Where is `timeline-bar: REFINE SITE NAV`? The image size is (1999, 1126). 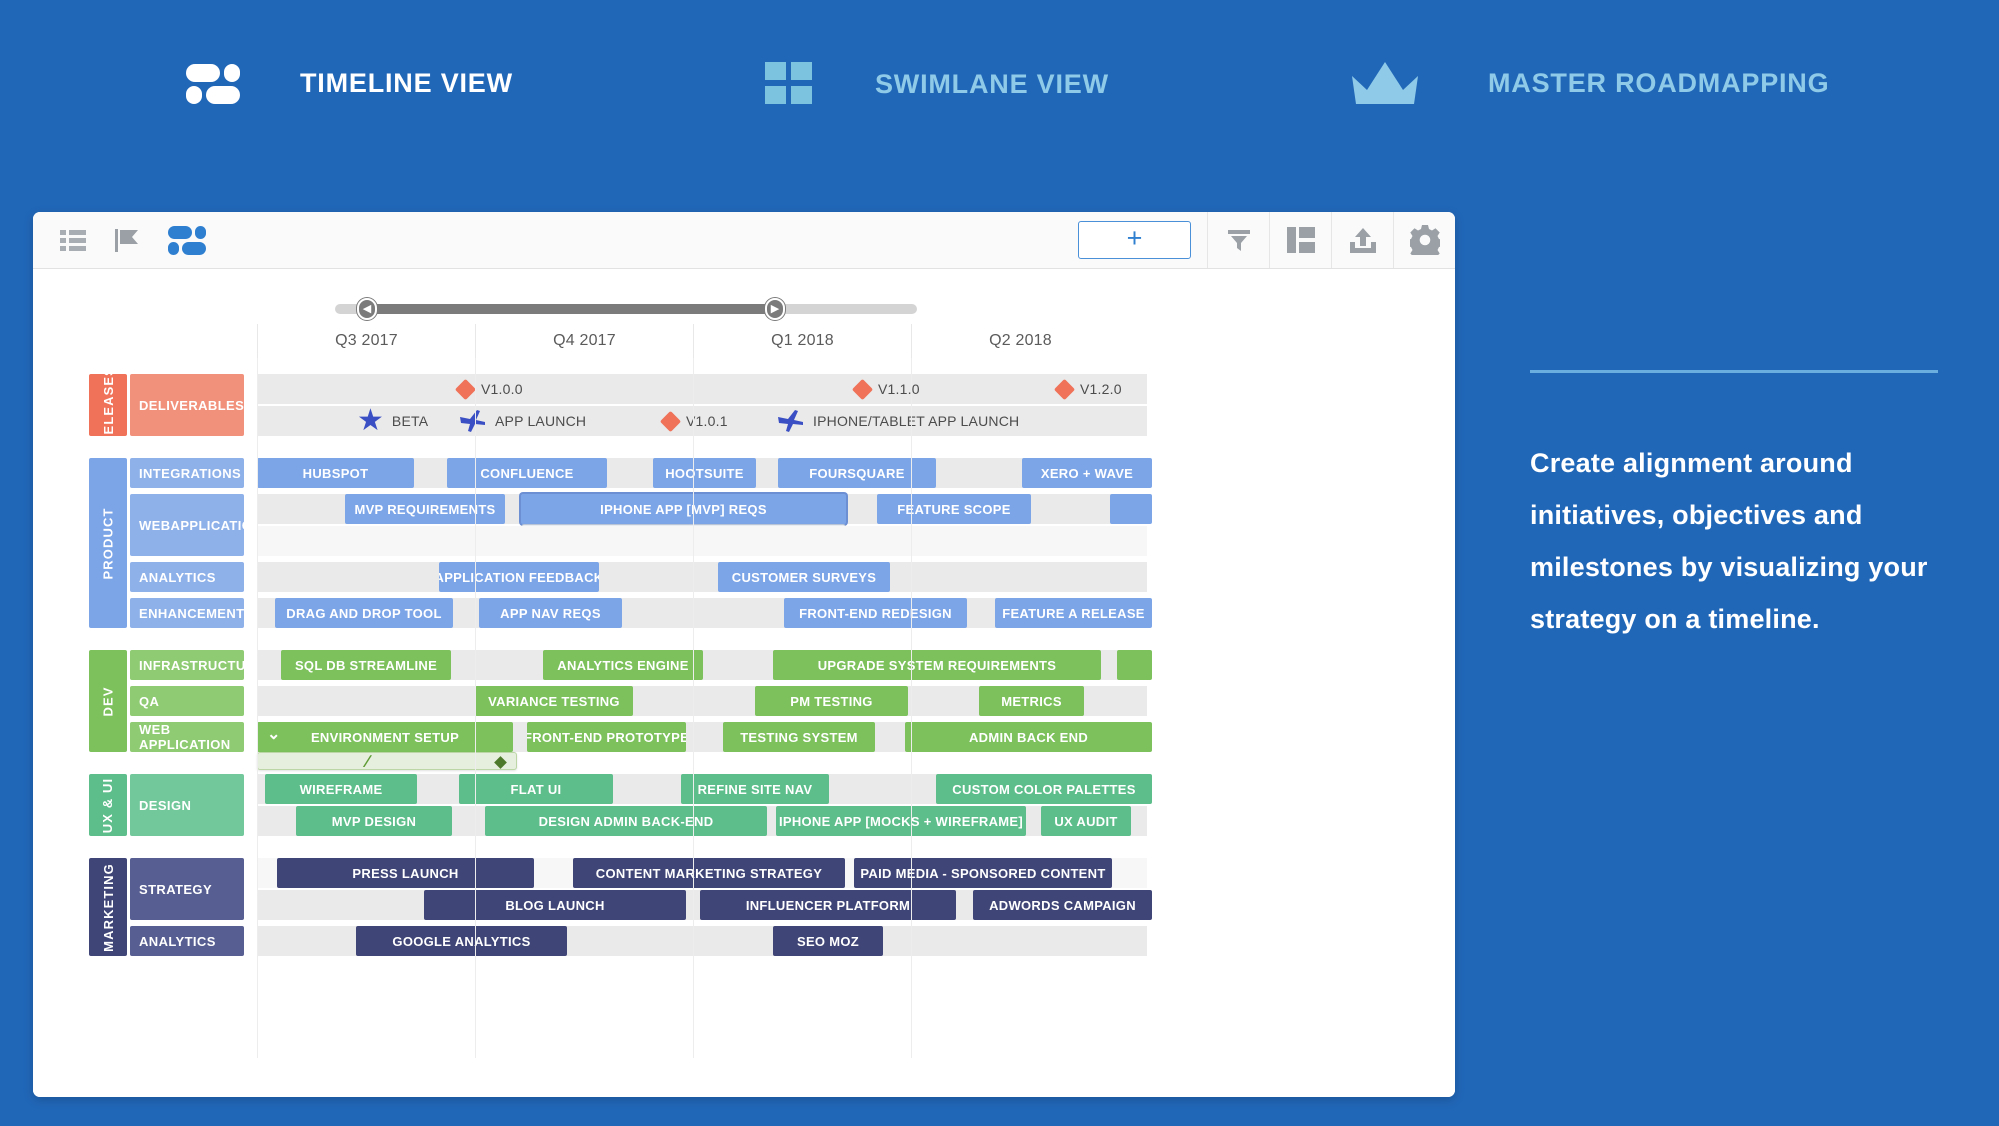 timeline-bar: REFINE SITE NAV is located at coordinates (755, 789).